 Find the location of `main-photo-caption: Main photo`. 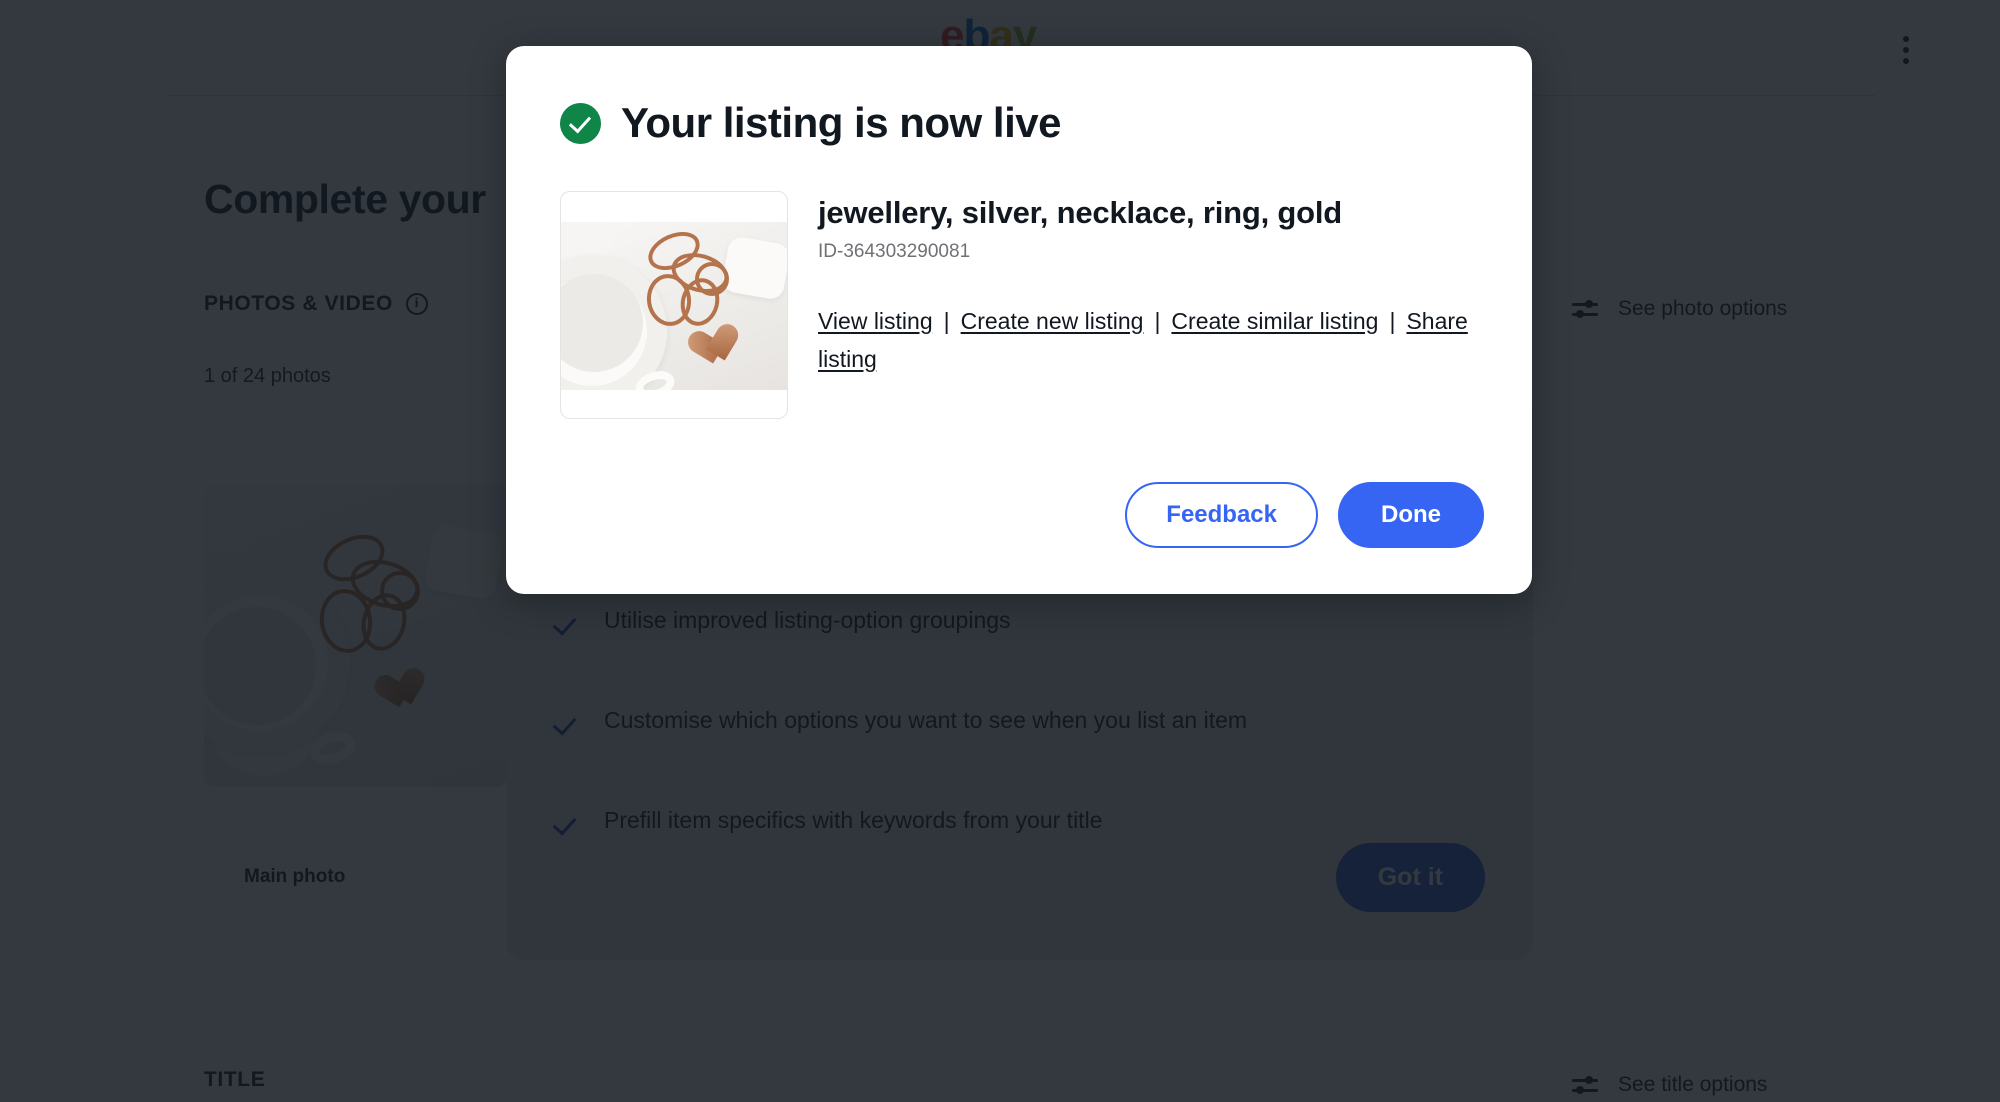

main-photo-caption: Main photo is located at coordinates (295, 876).